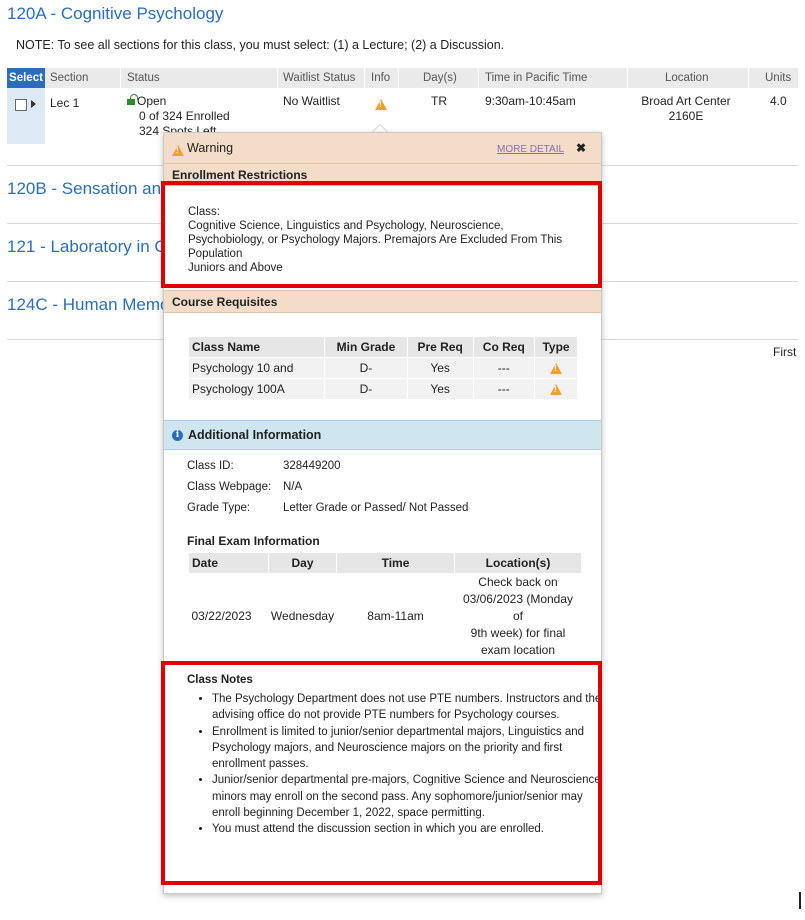 The width and height of the screenshot is (805, 920). Describe the element at coordinates (302, 563) in the screenshot. I see `final-col-day: Day` at that location.